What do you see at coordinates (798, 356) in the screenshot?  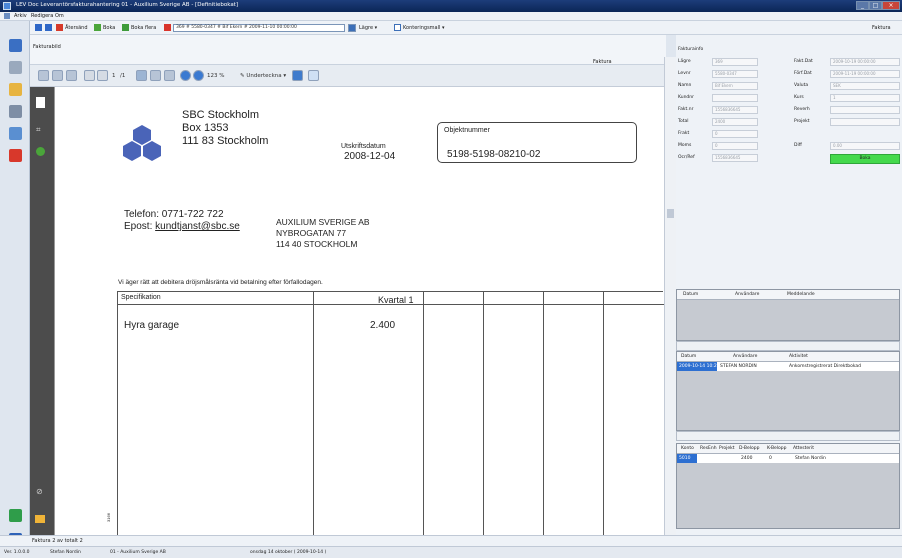 I see `col-aktivitet: Aktivitet` at bounding box center [798, 356].